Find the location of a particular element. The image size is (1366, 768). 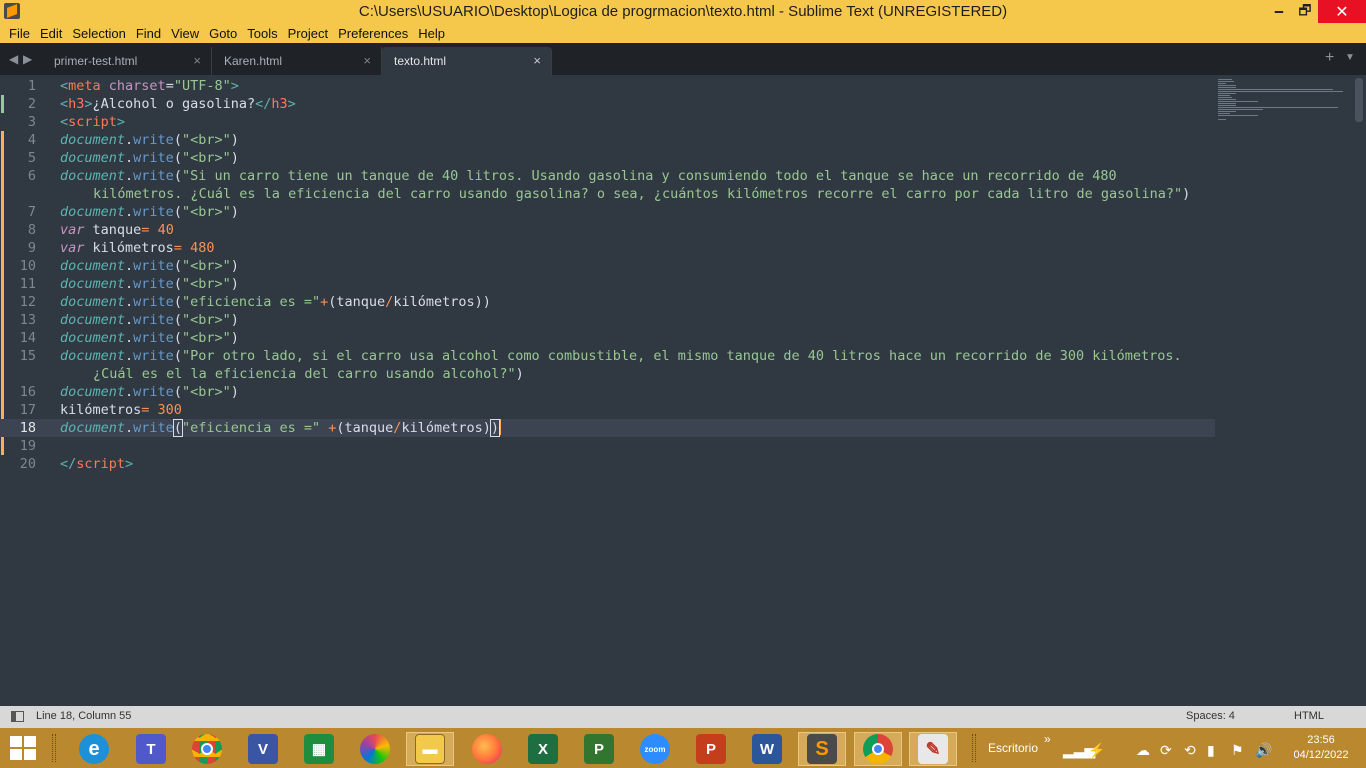

menu-selection: Selection is located at coordinates (98, 33).